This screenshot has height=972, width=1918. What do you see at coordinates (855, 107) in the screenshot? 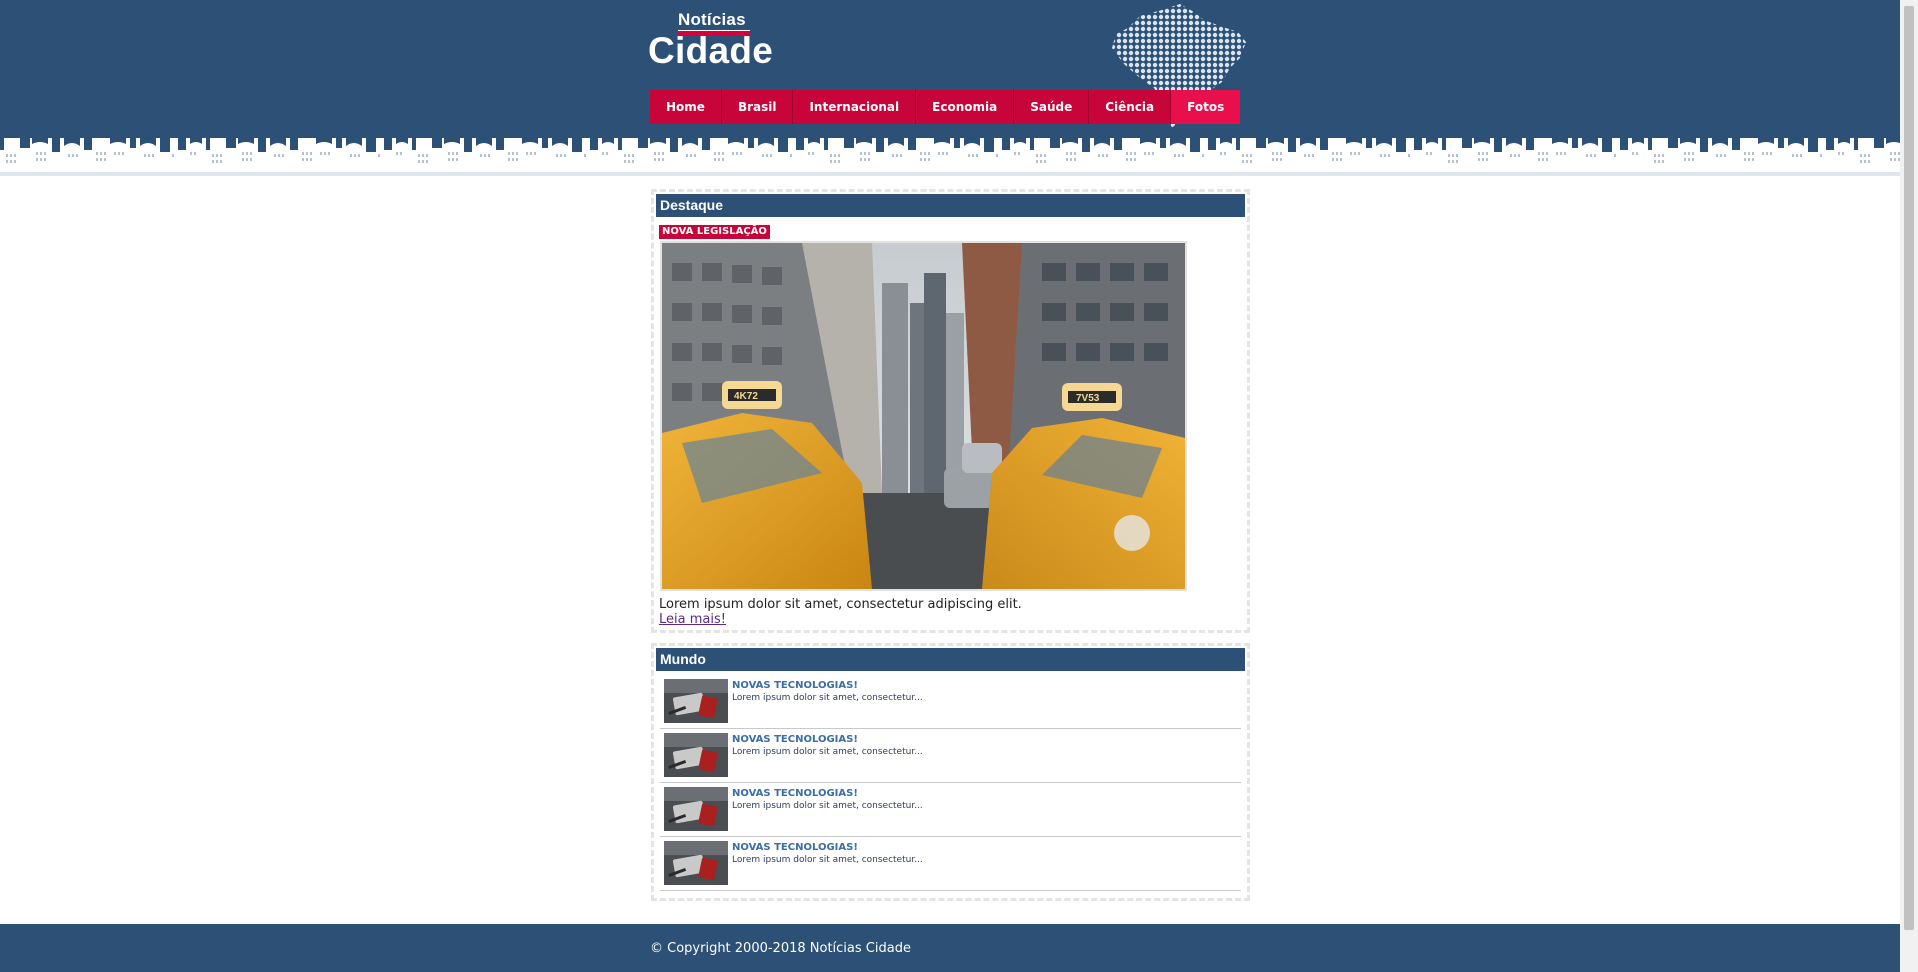
I see `nav-internacional: Internacional` at bounding box center [855, 107].